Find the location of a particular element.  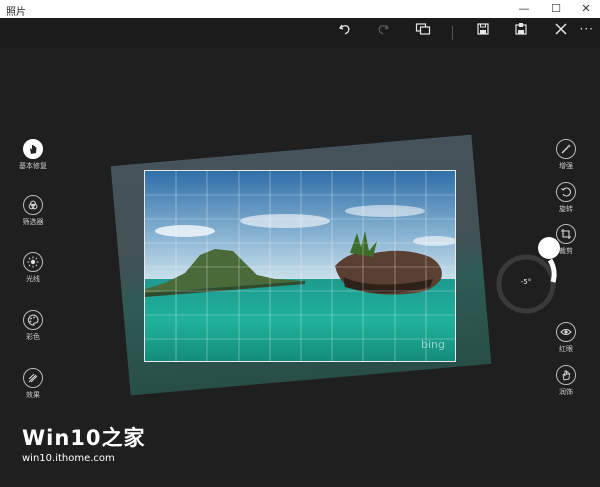

tool-rotate: 旋转 is located at coordinates (566, 198).